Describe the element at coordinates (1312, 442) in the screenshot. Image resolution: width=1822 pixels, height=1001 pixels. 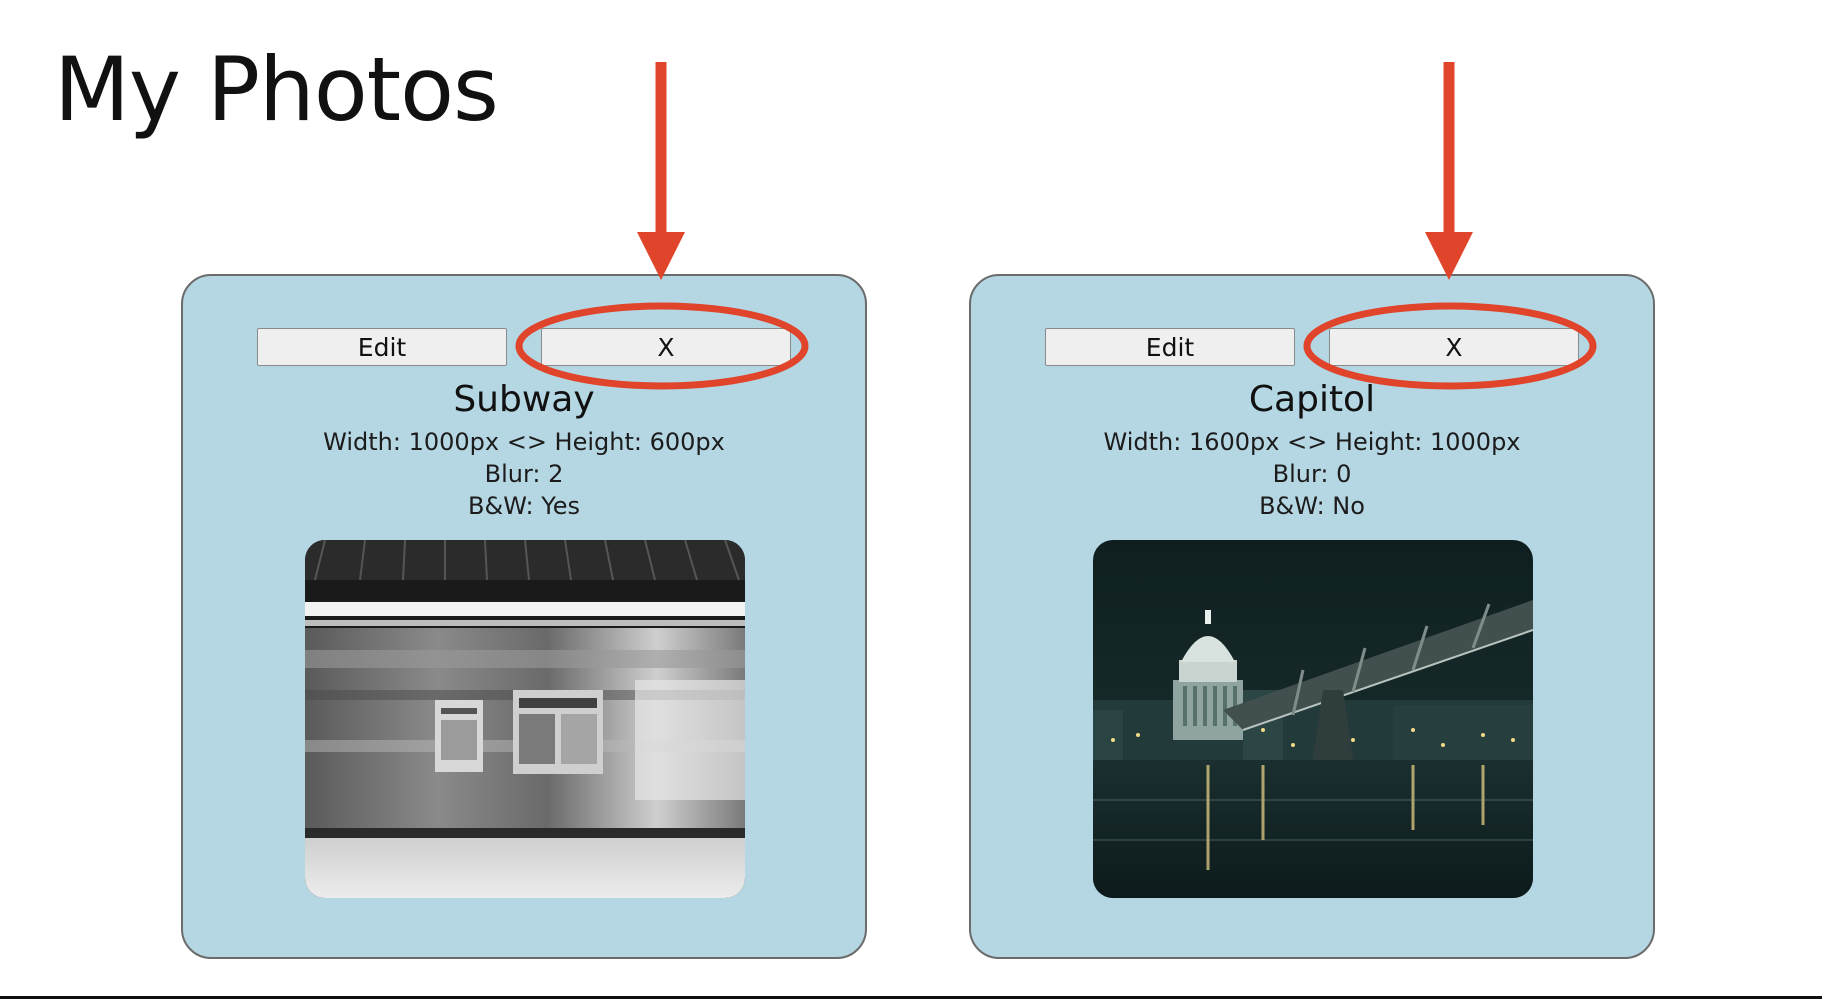
I see `photo-dimensions: Width: 1600px <> Height: 1000px` at that location.